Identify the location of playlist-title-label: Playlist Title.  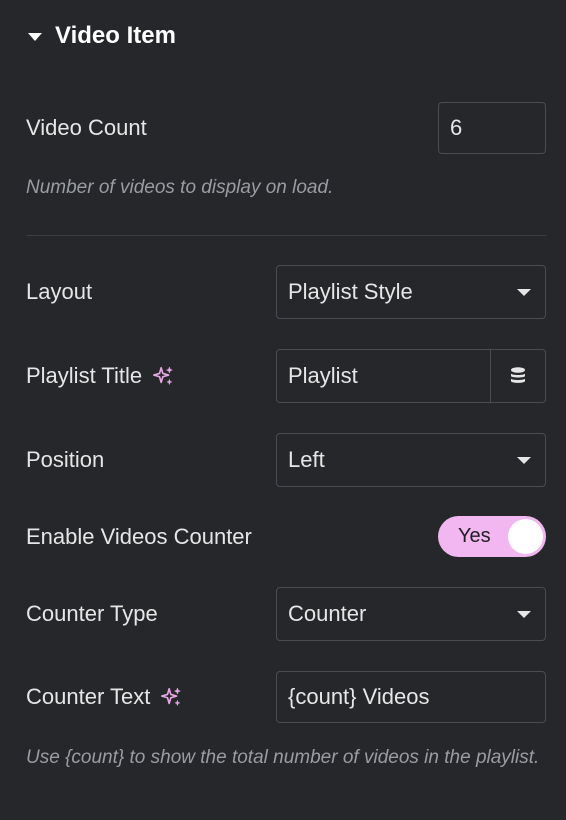
(100, 376).